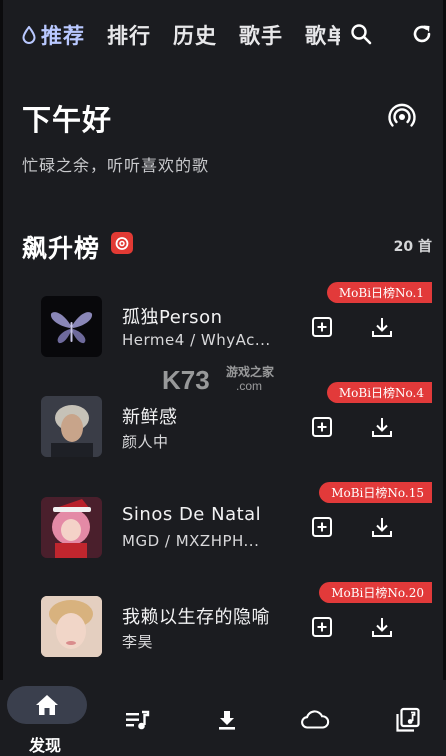 This screenshot has height=756, width=446. I want to click on watermark-logo: K73, so click(186, 380).